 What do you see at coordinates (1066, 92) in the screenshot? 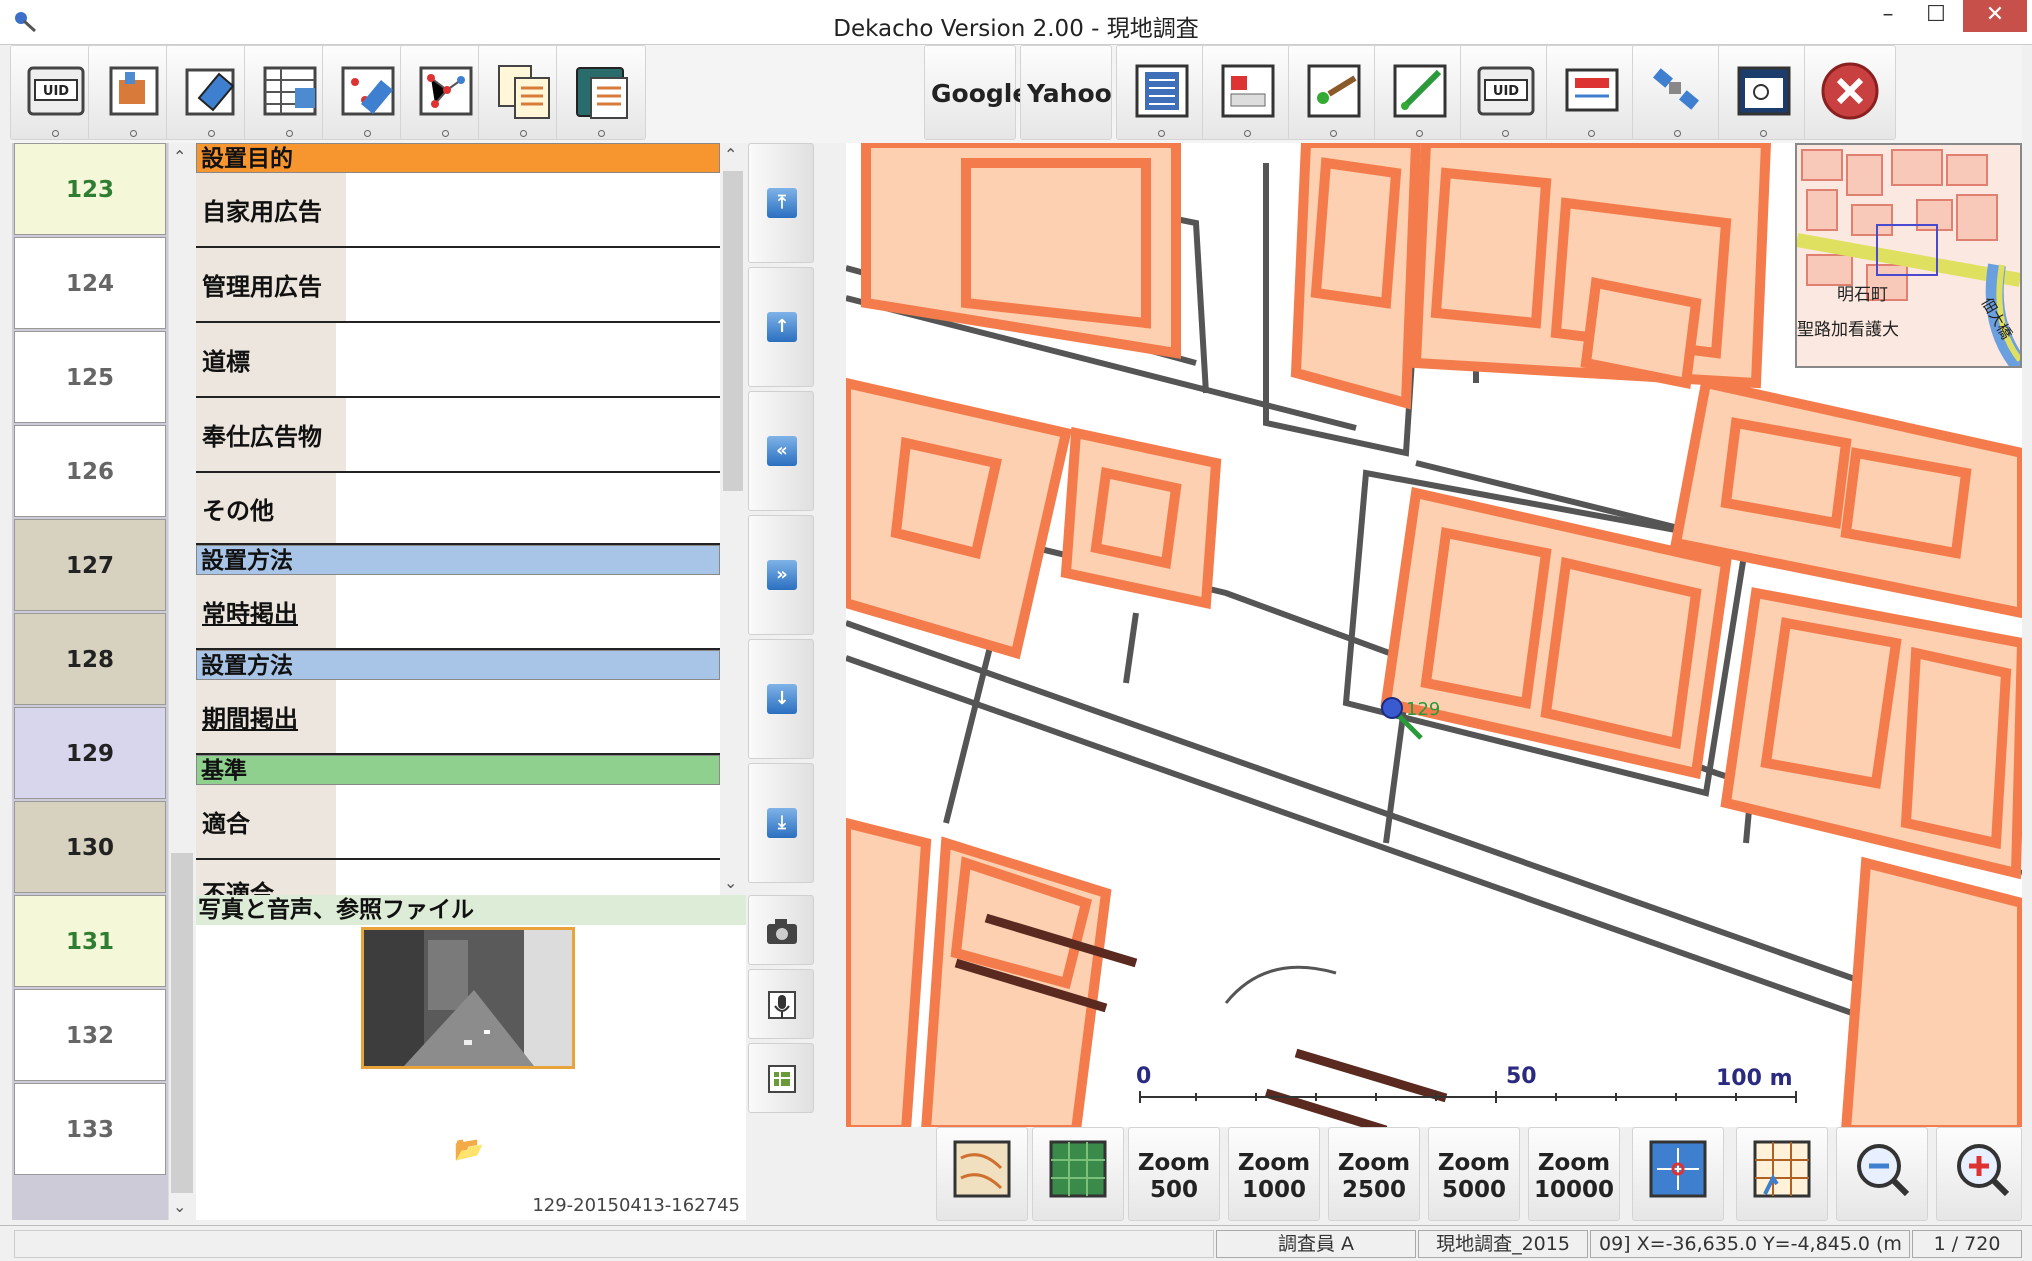
I see `yahoo-map-button: Yahoo` at bounding box center [1066, 92].